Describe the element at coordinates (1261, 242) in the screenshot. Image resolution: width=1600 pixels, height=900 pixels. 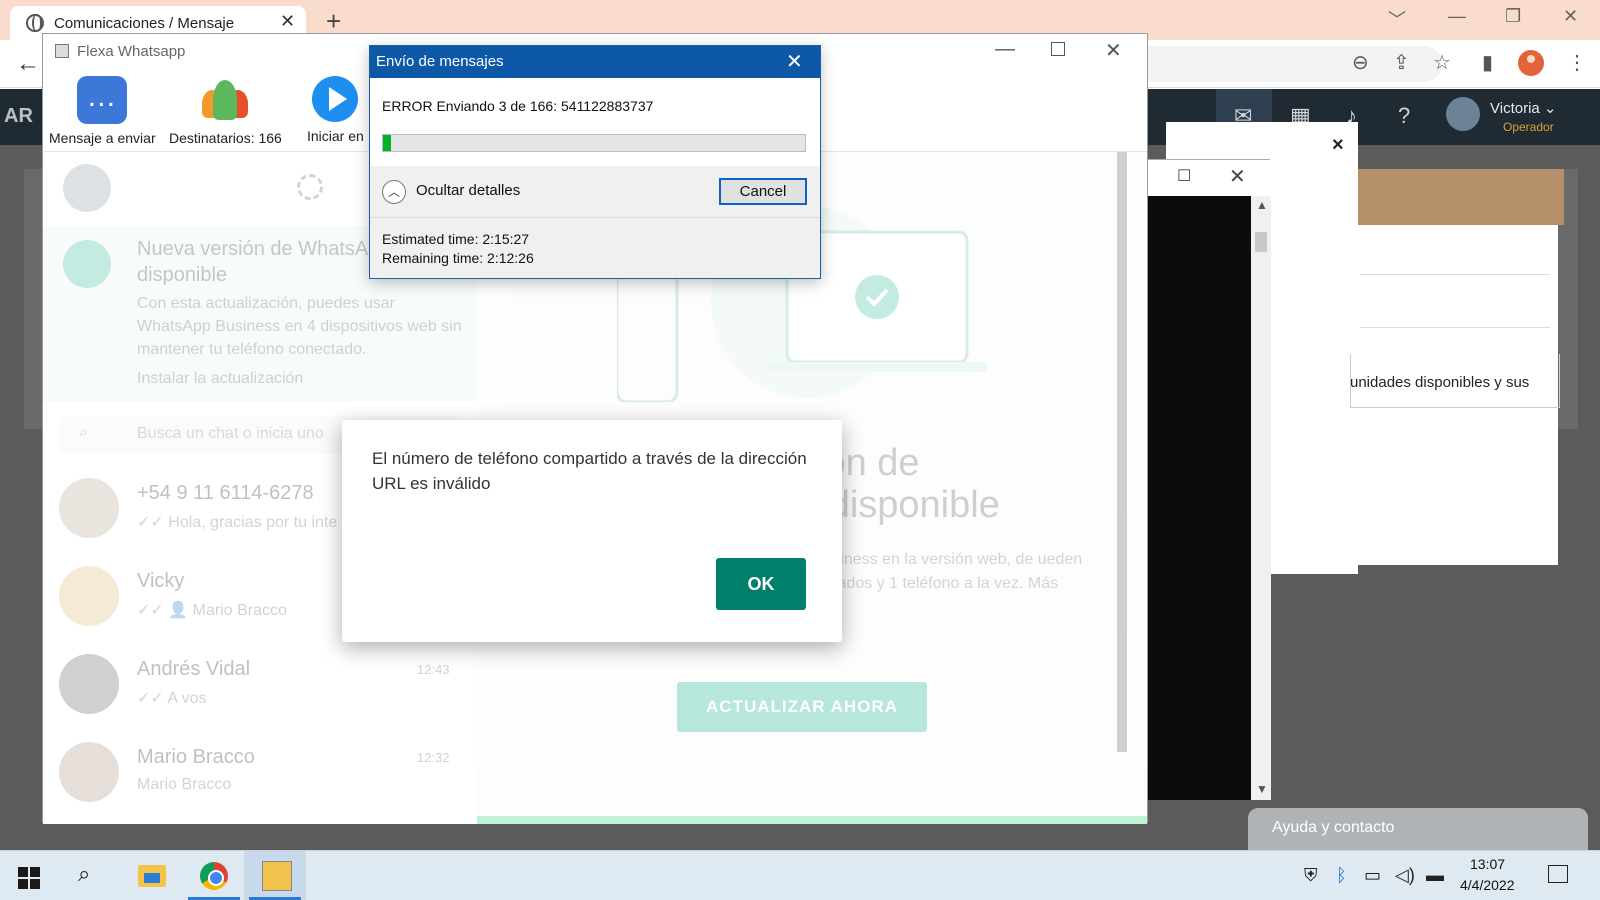
I see `scrollbar-thumb` at that location.